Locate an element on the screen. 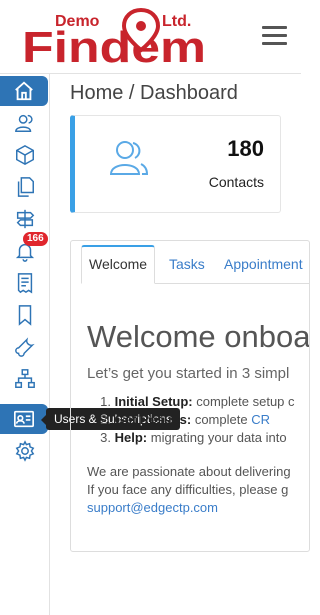 The height and width of the screenshot is (615, 320). gear-icon is located at coordinates (24, 451).